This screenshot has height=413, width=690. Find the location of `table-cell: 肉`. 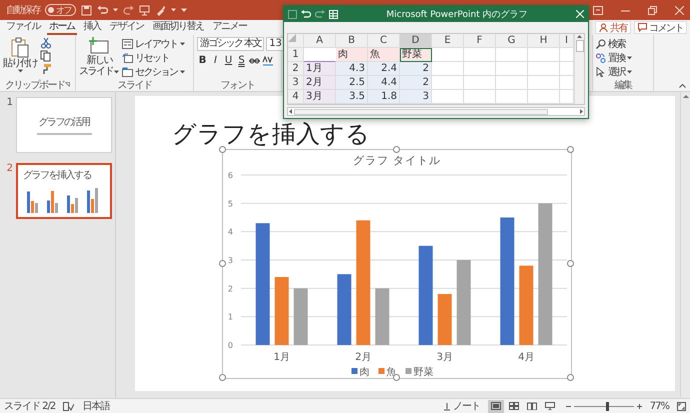

table-cell: 肉 is located at coordinates (352, 55).